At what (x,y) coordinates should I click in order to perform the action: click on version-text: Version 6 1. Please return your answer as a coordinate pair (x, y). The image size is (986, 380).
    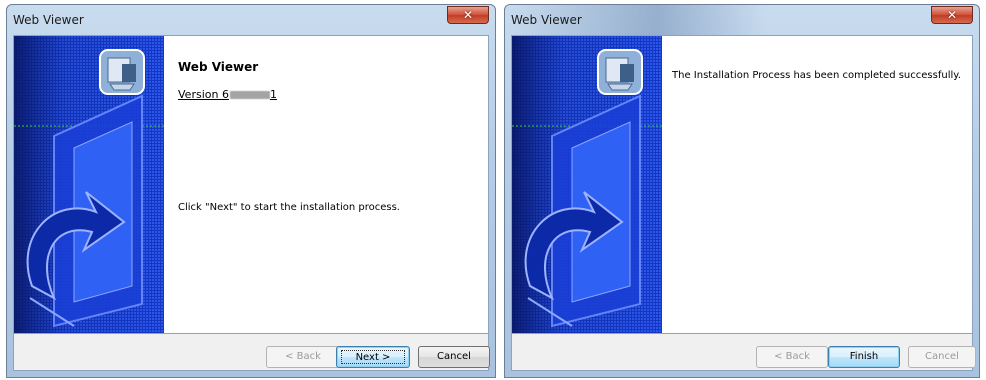
    Looking at the image, I should click on (227, 94).